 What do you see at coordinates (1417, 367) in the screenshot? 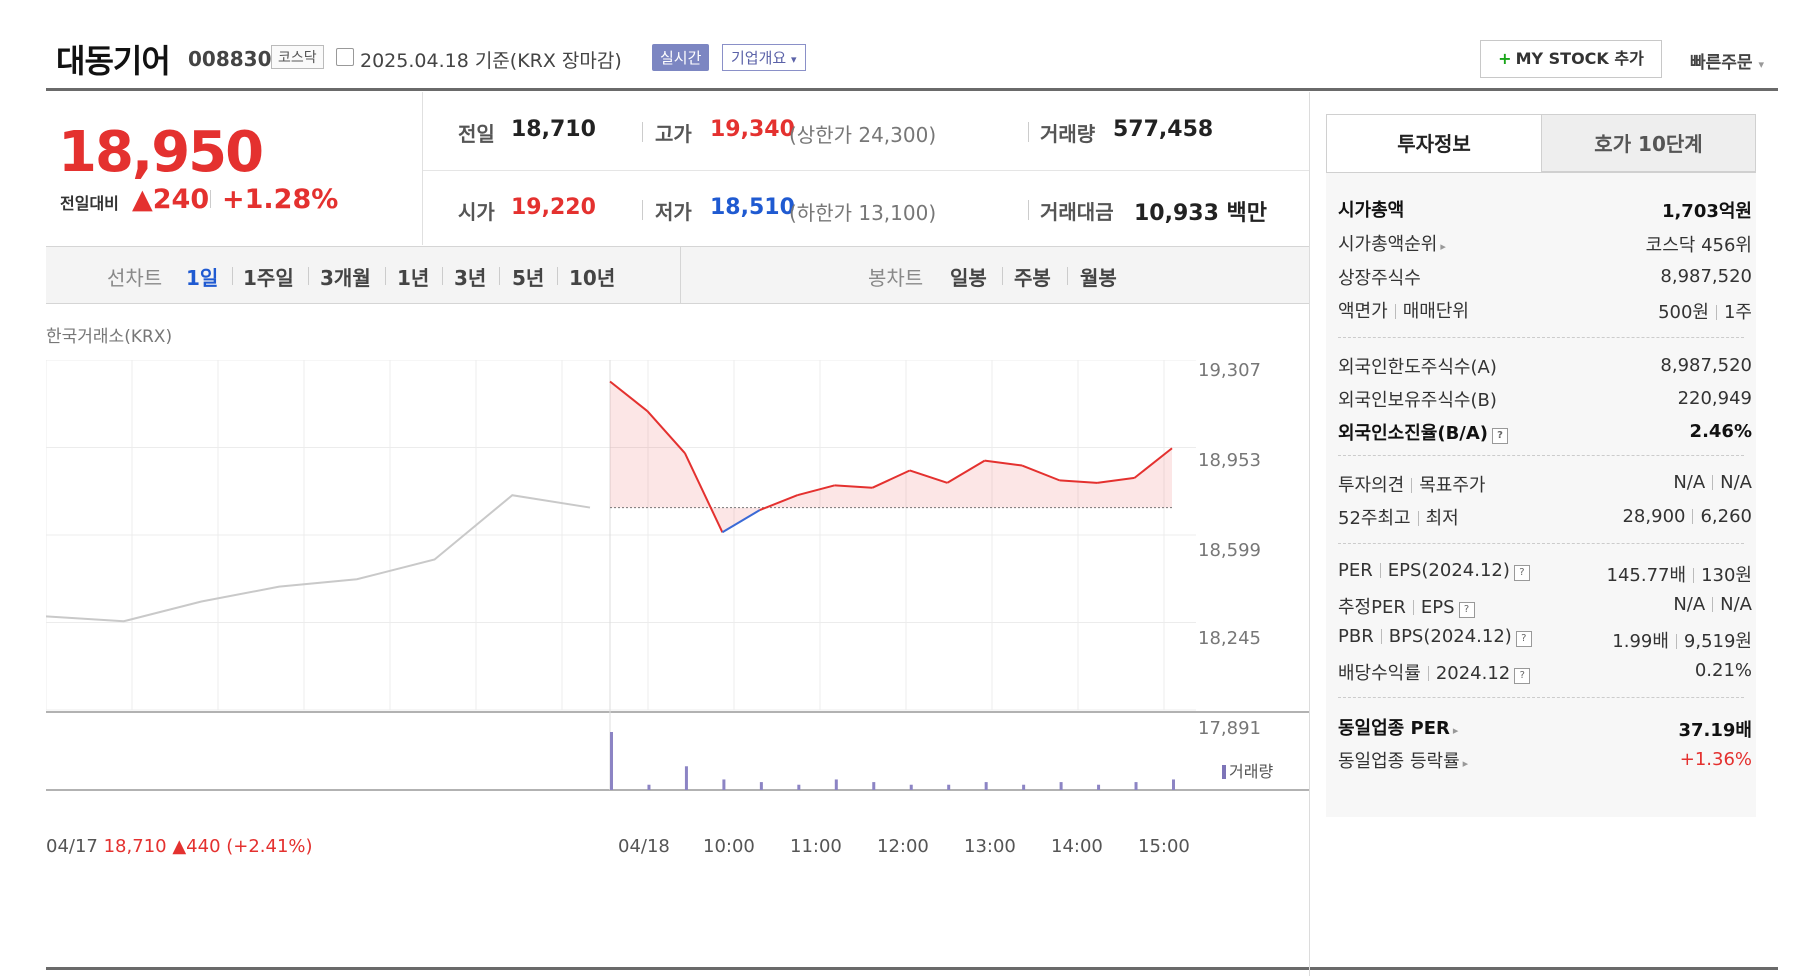
I see `foreign-limit-label: 외국인한도주식수(A)` at bounding box center [1417, 367].